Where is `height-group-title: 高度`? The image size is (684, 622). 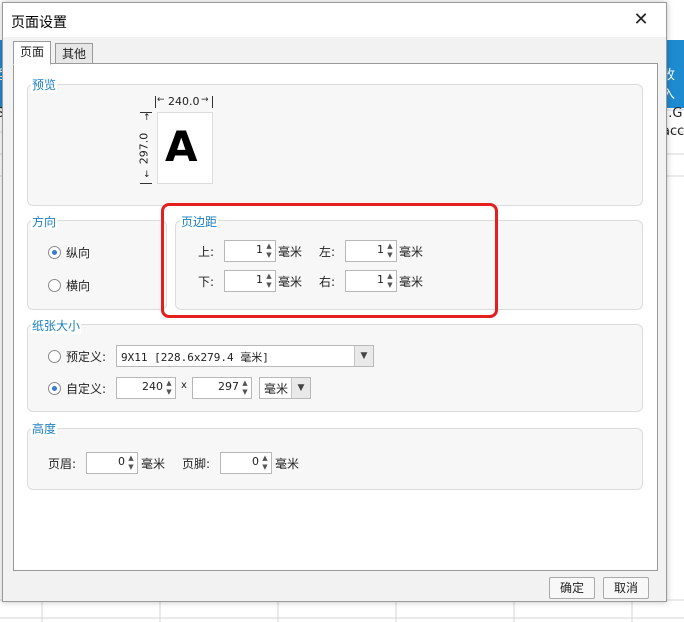 height-group-title: 高度 is located at coordinates (44, 428).